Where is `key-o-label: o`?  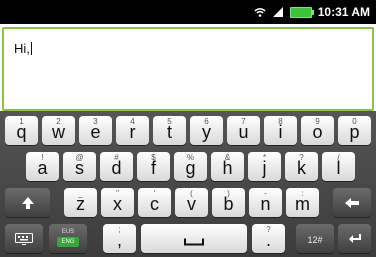
key-o-label: o is located at coordinates (317, 132).